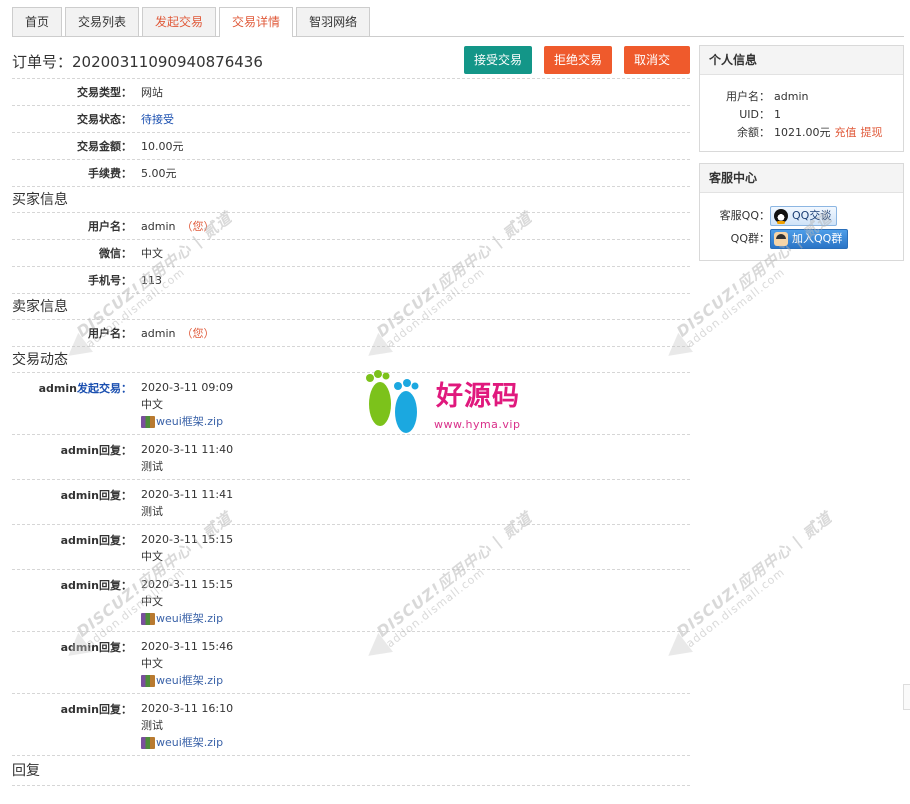 This screenshot has height=804, width=910. Describe the element at coordinates (351, 457) in the screenshot. I see `log-entry: admin回复： 2020-3-11 11:40 测试` at that location.